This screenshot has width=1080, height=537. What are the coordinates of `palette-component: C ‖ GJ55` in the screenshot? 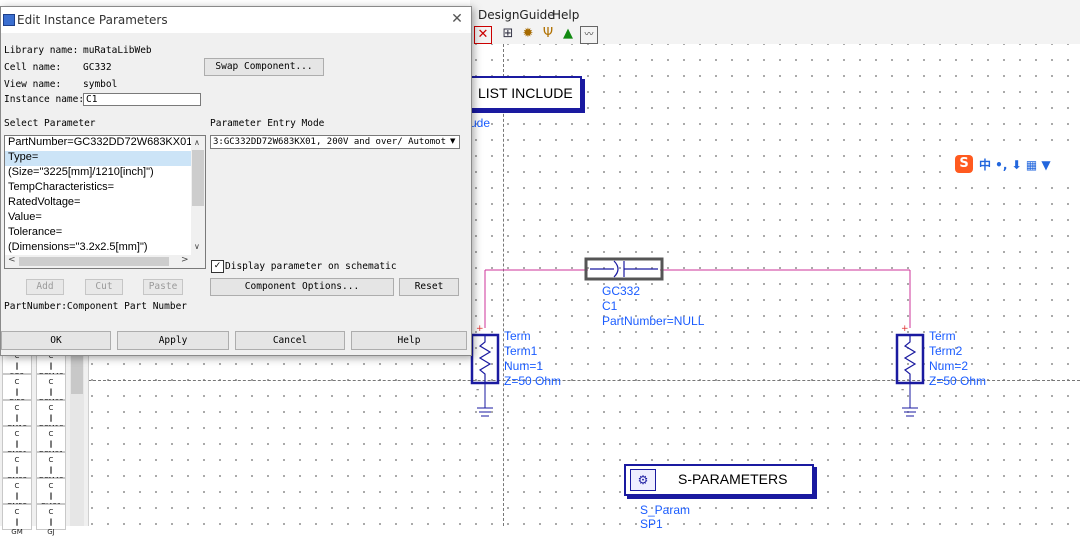 It's located at (17, 390).